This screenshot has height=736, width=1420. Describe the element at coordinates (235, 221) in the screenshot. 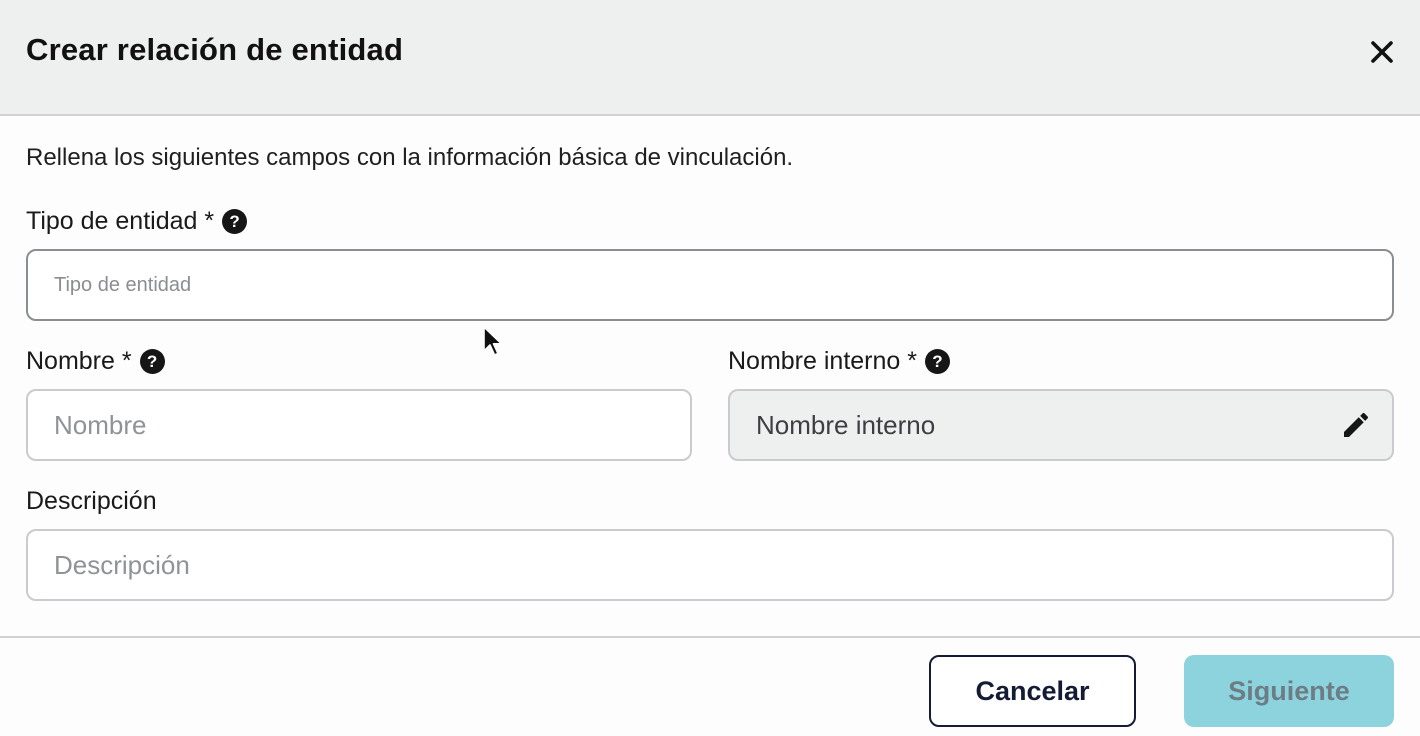

I see `entity-type-help-icon: ?` at that location.